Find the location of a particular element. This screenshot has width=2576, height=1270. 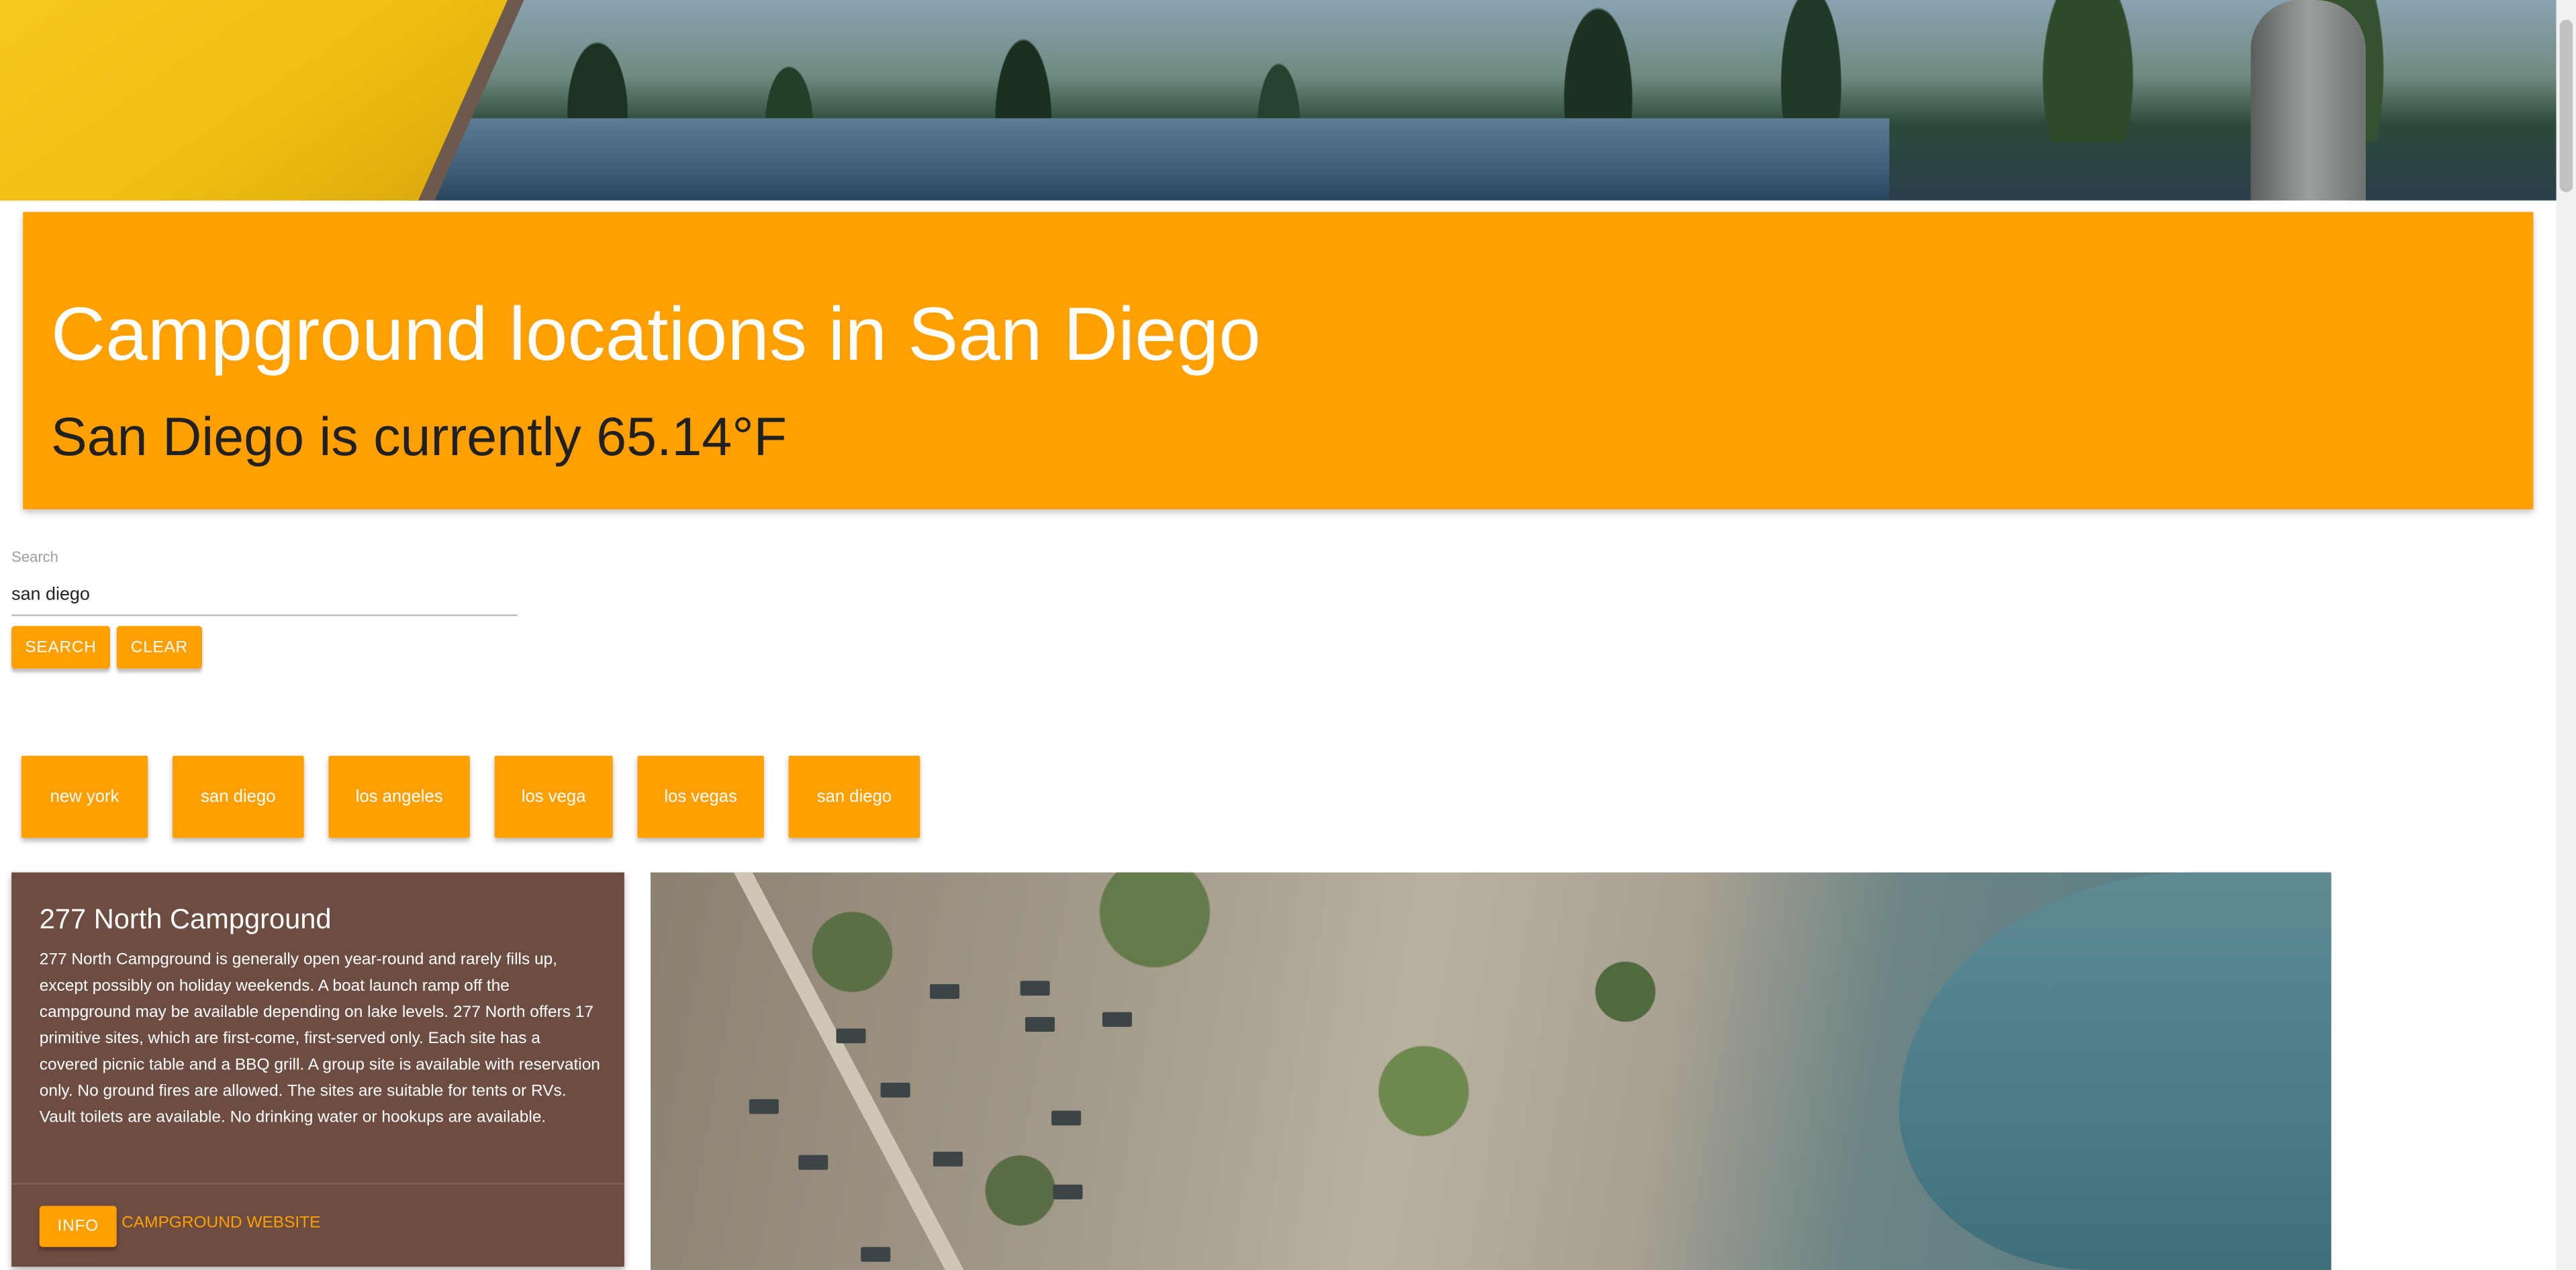

search-input is located at coordinates (264, 595).